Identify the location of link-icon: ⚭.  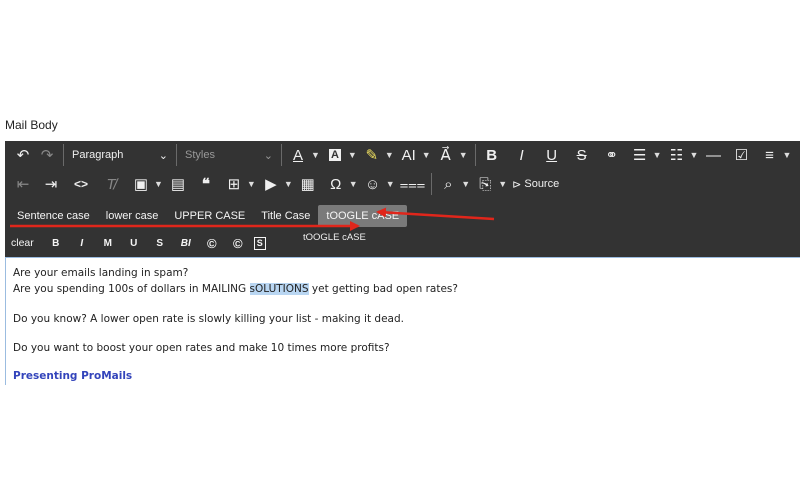
(612, 155).